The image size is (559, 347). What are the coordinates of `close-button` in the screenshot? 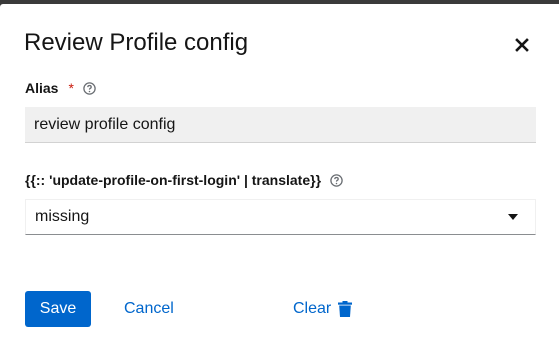 It's located at (522, 45).